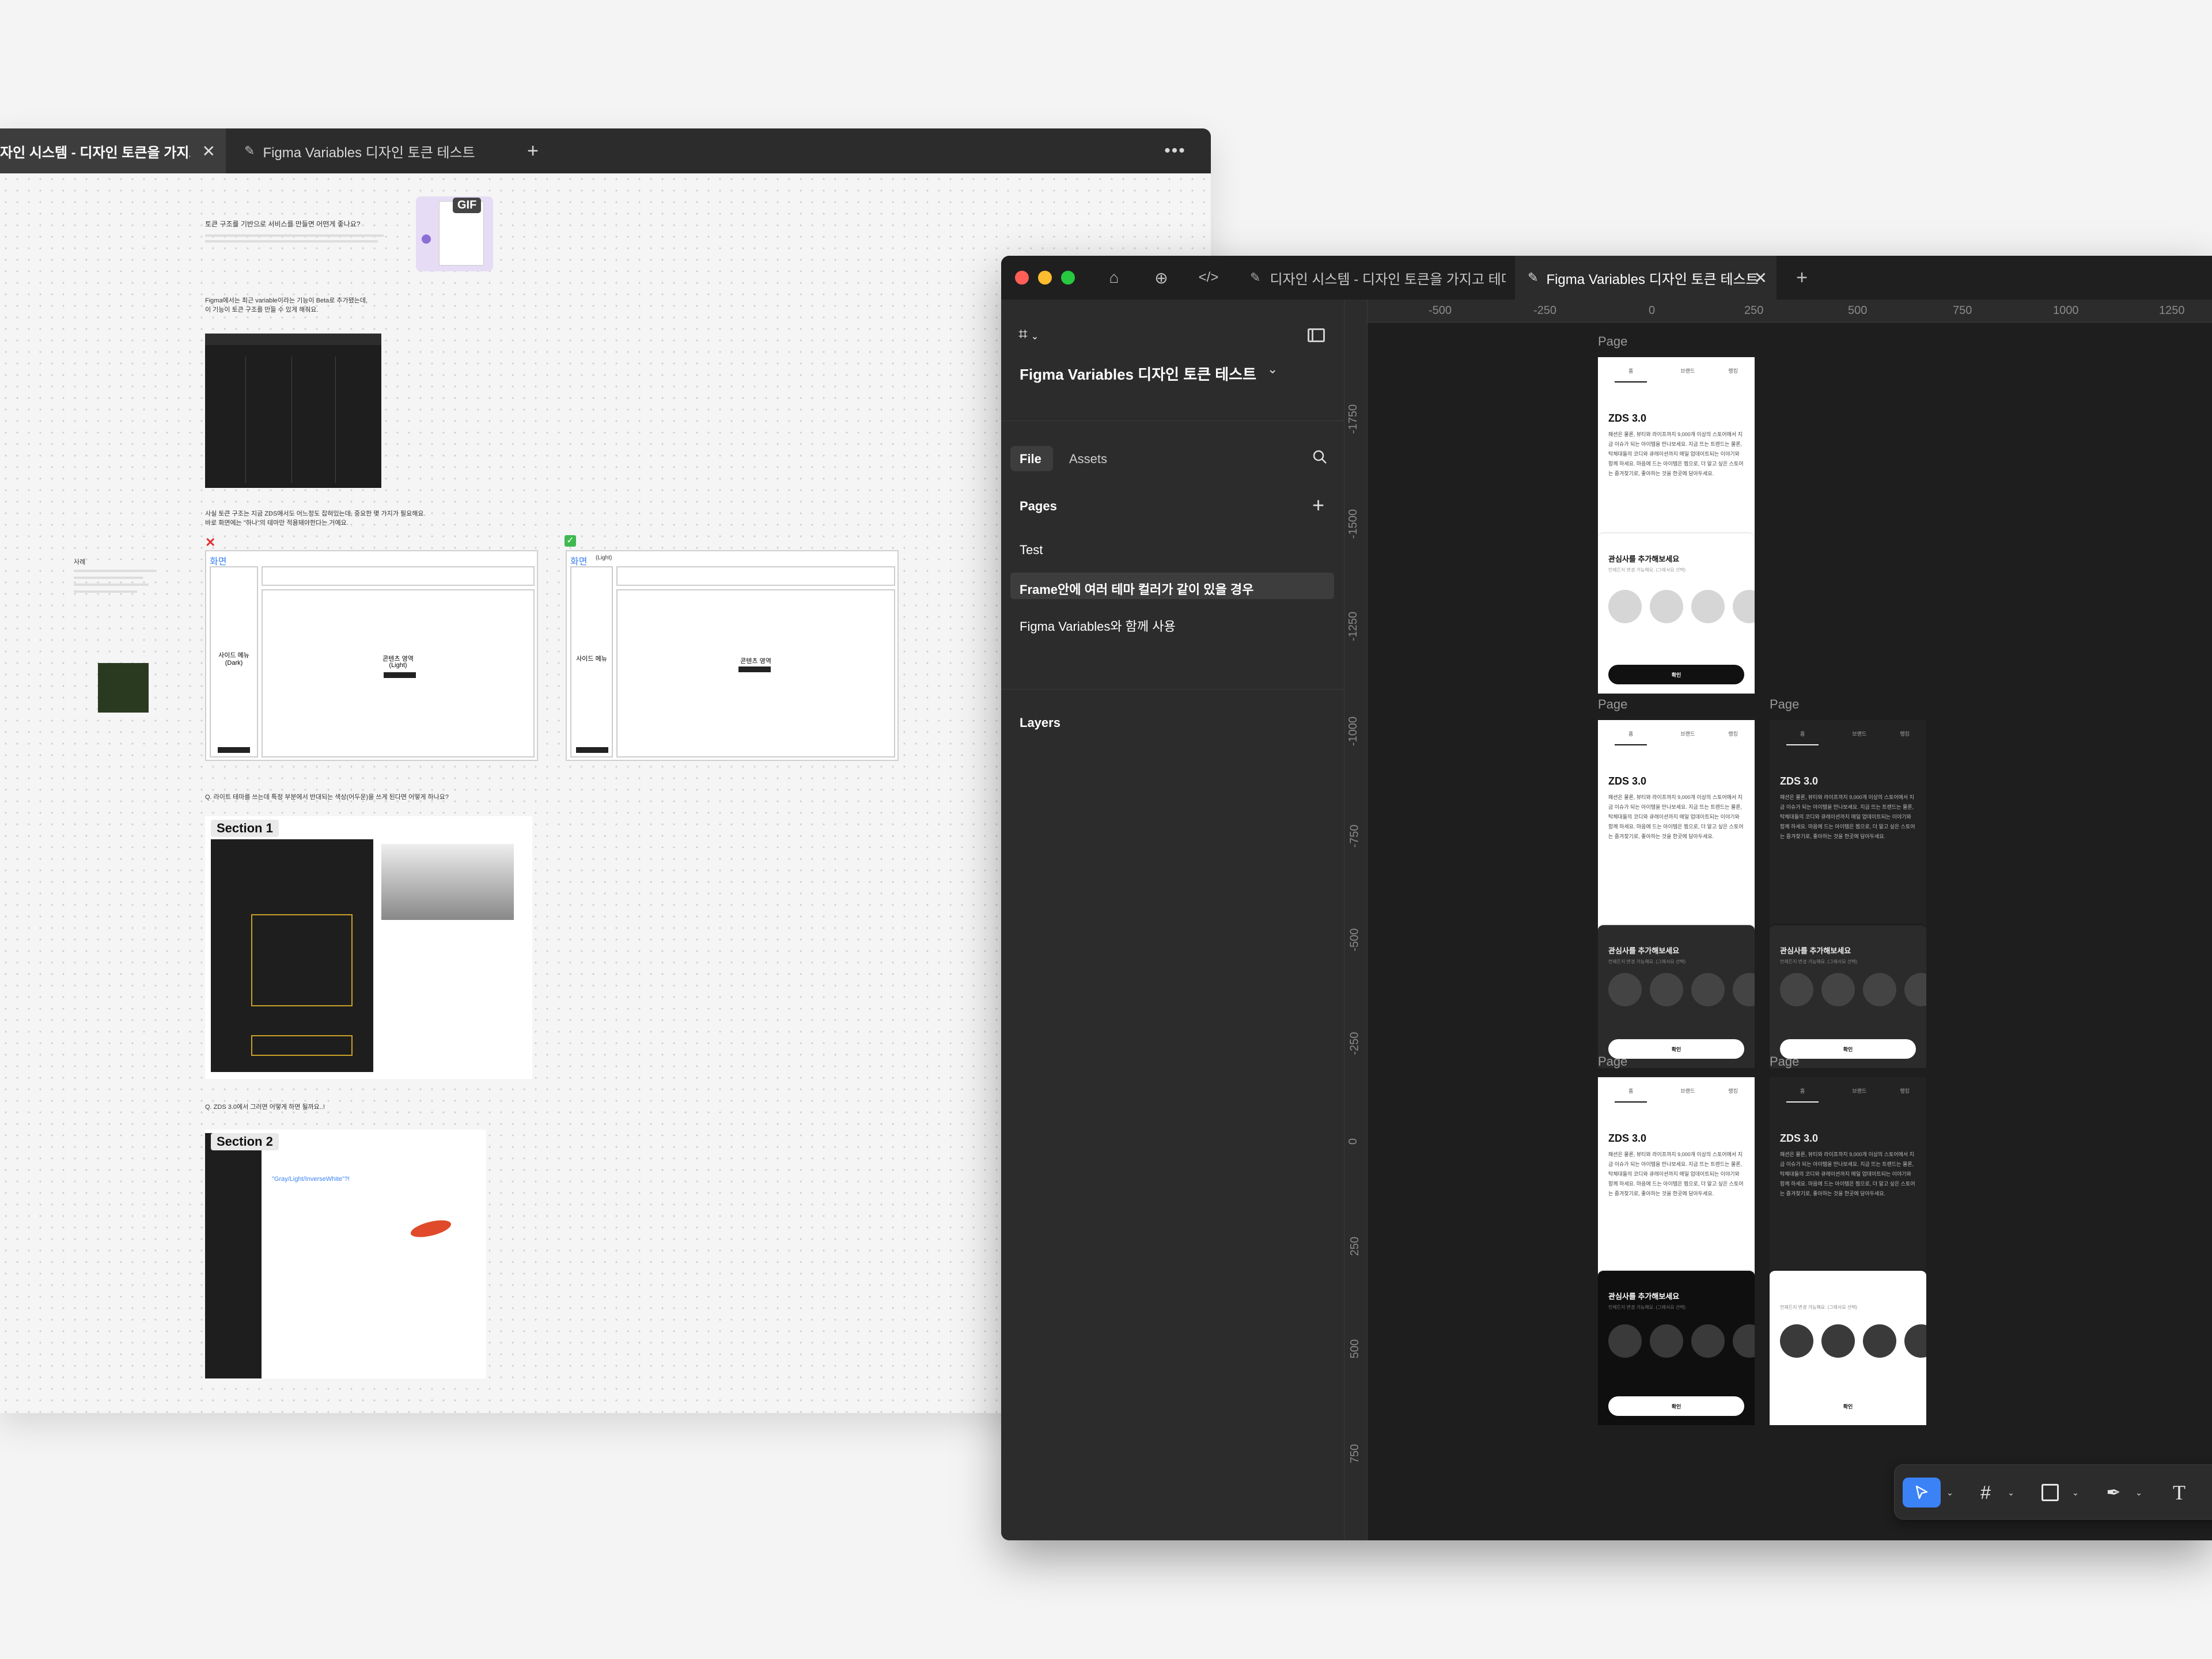 This screenshot has width=2212, height=1659. I want to click on move-tool-icon, so click(1922, 1493).